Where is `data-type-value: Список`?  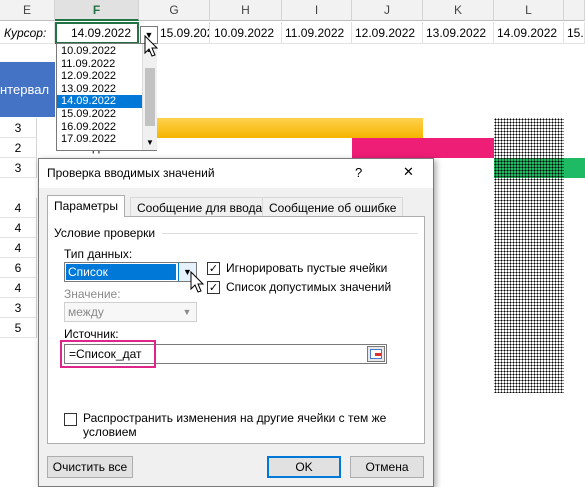
data-type-value: Список is located at coordinates (121, 272).